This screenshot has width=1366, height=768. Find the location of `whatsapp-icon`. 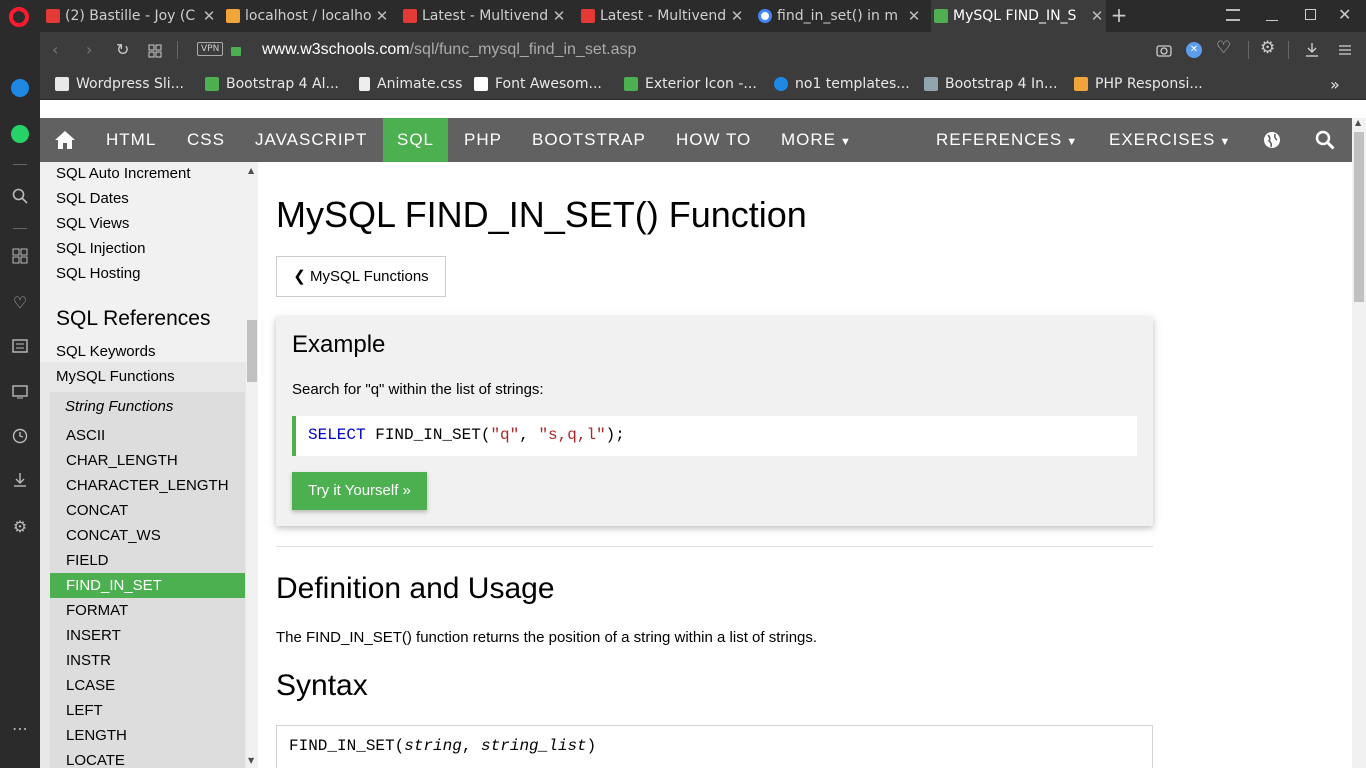

whatsapp-icon is located at coordinates (20, 134).